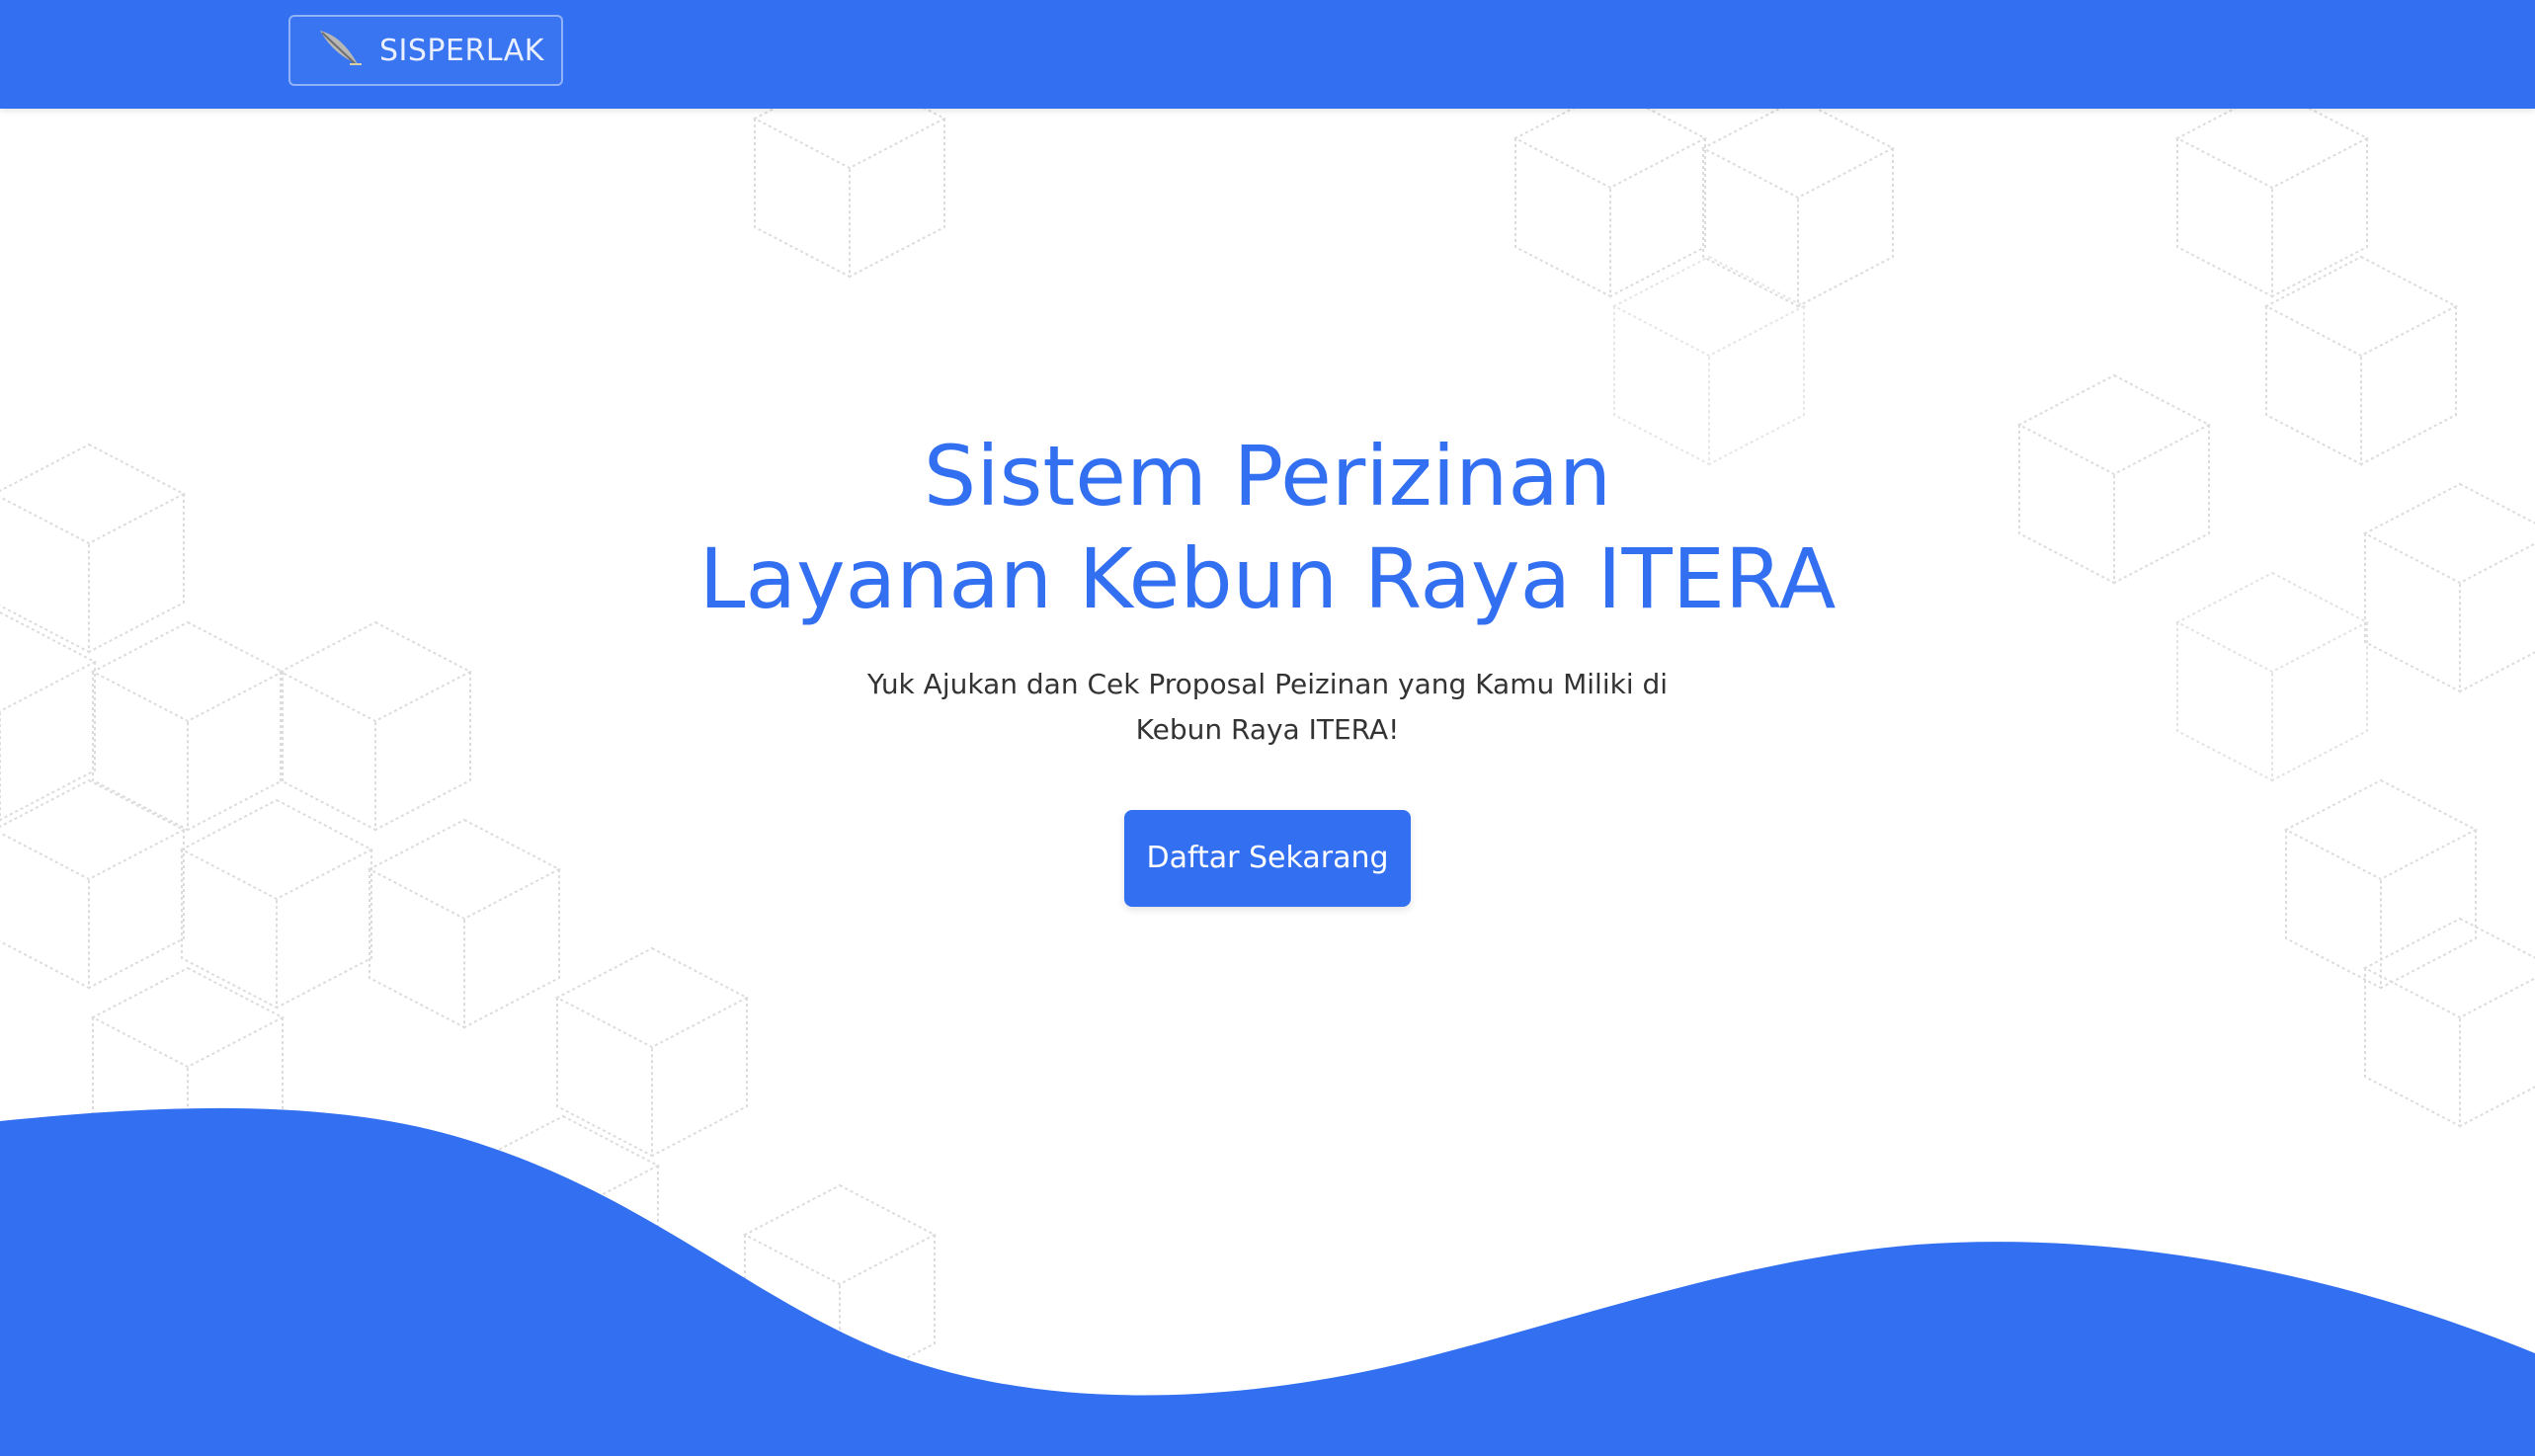  What do you see at coordinates (340, 50) in the screenshot?
I see `leaf-logo-icon` at bounding box center [340, 50].